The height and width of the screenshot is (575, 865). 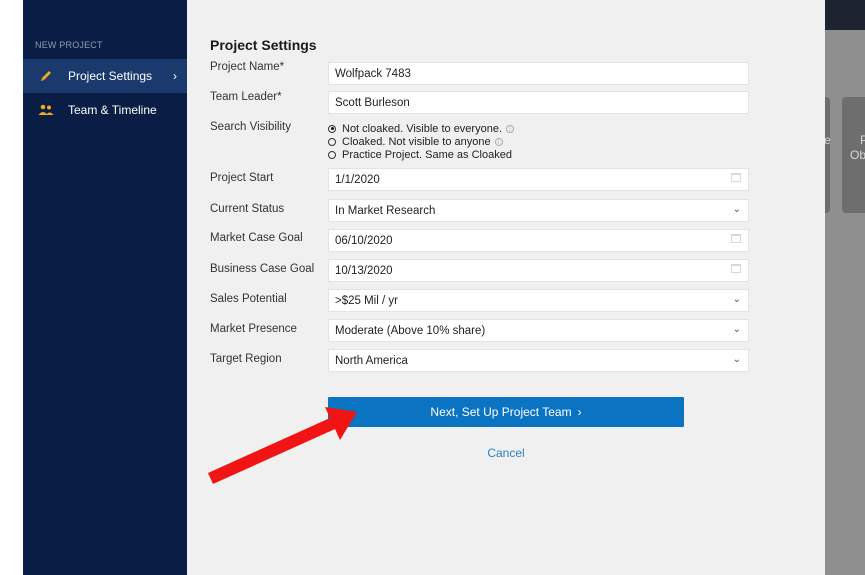 I want to click on red-arrow-annotation, so click(x=282, y=445).